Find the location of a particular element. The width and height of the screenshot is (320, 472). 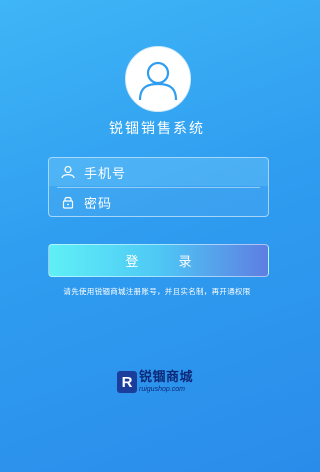

user-icon is located at coordinates (68, 172).